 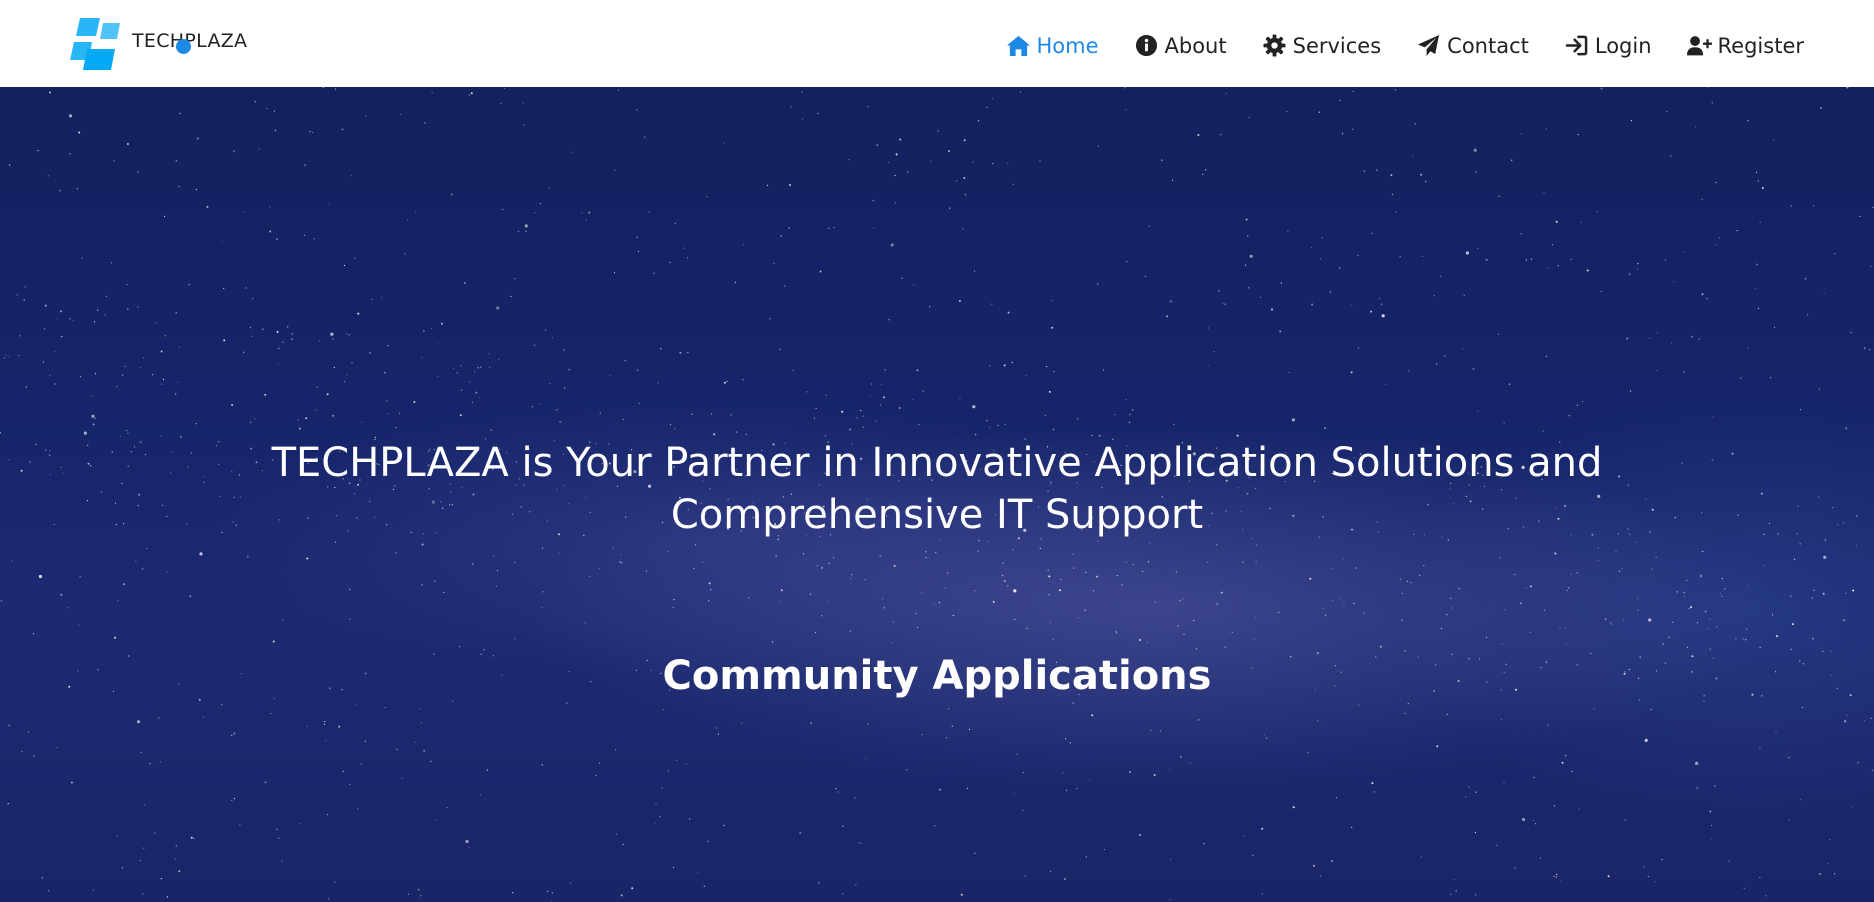 I want to click on nav-item-login: Login, so click(x=1608, y=45).